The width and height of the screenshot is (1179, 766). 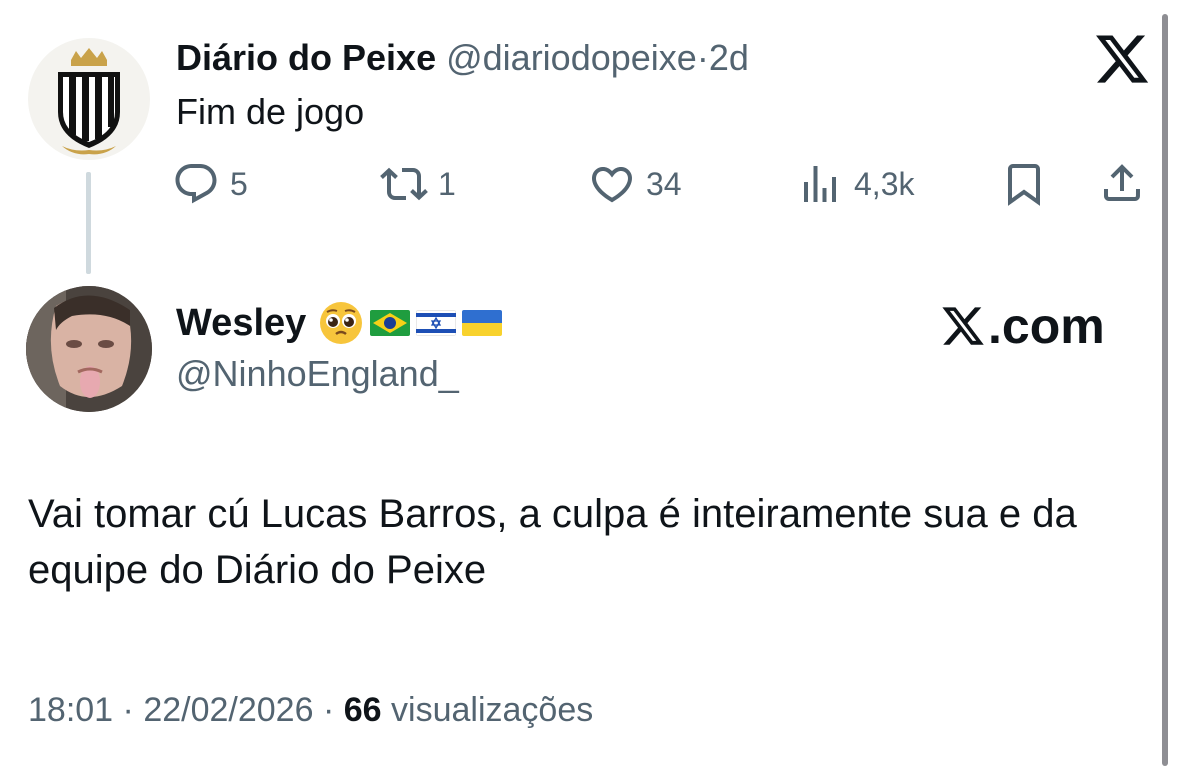 I want to click on post-time: 18:01, so click(x=70, y=710).